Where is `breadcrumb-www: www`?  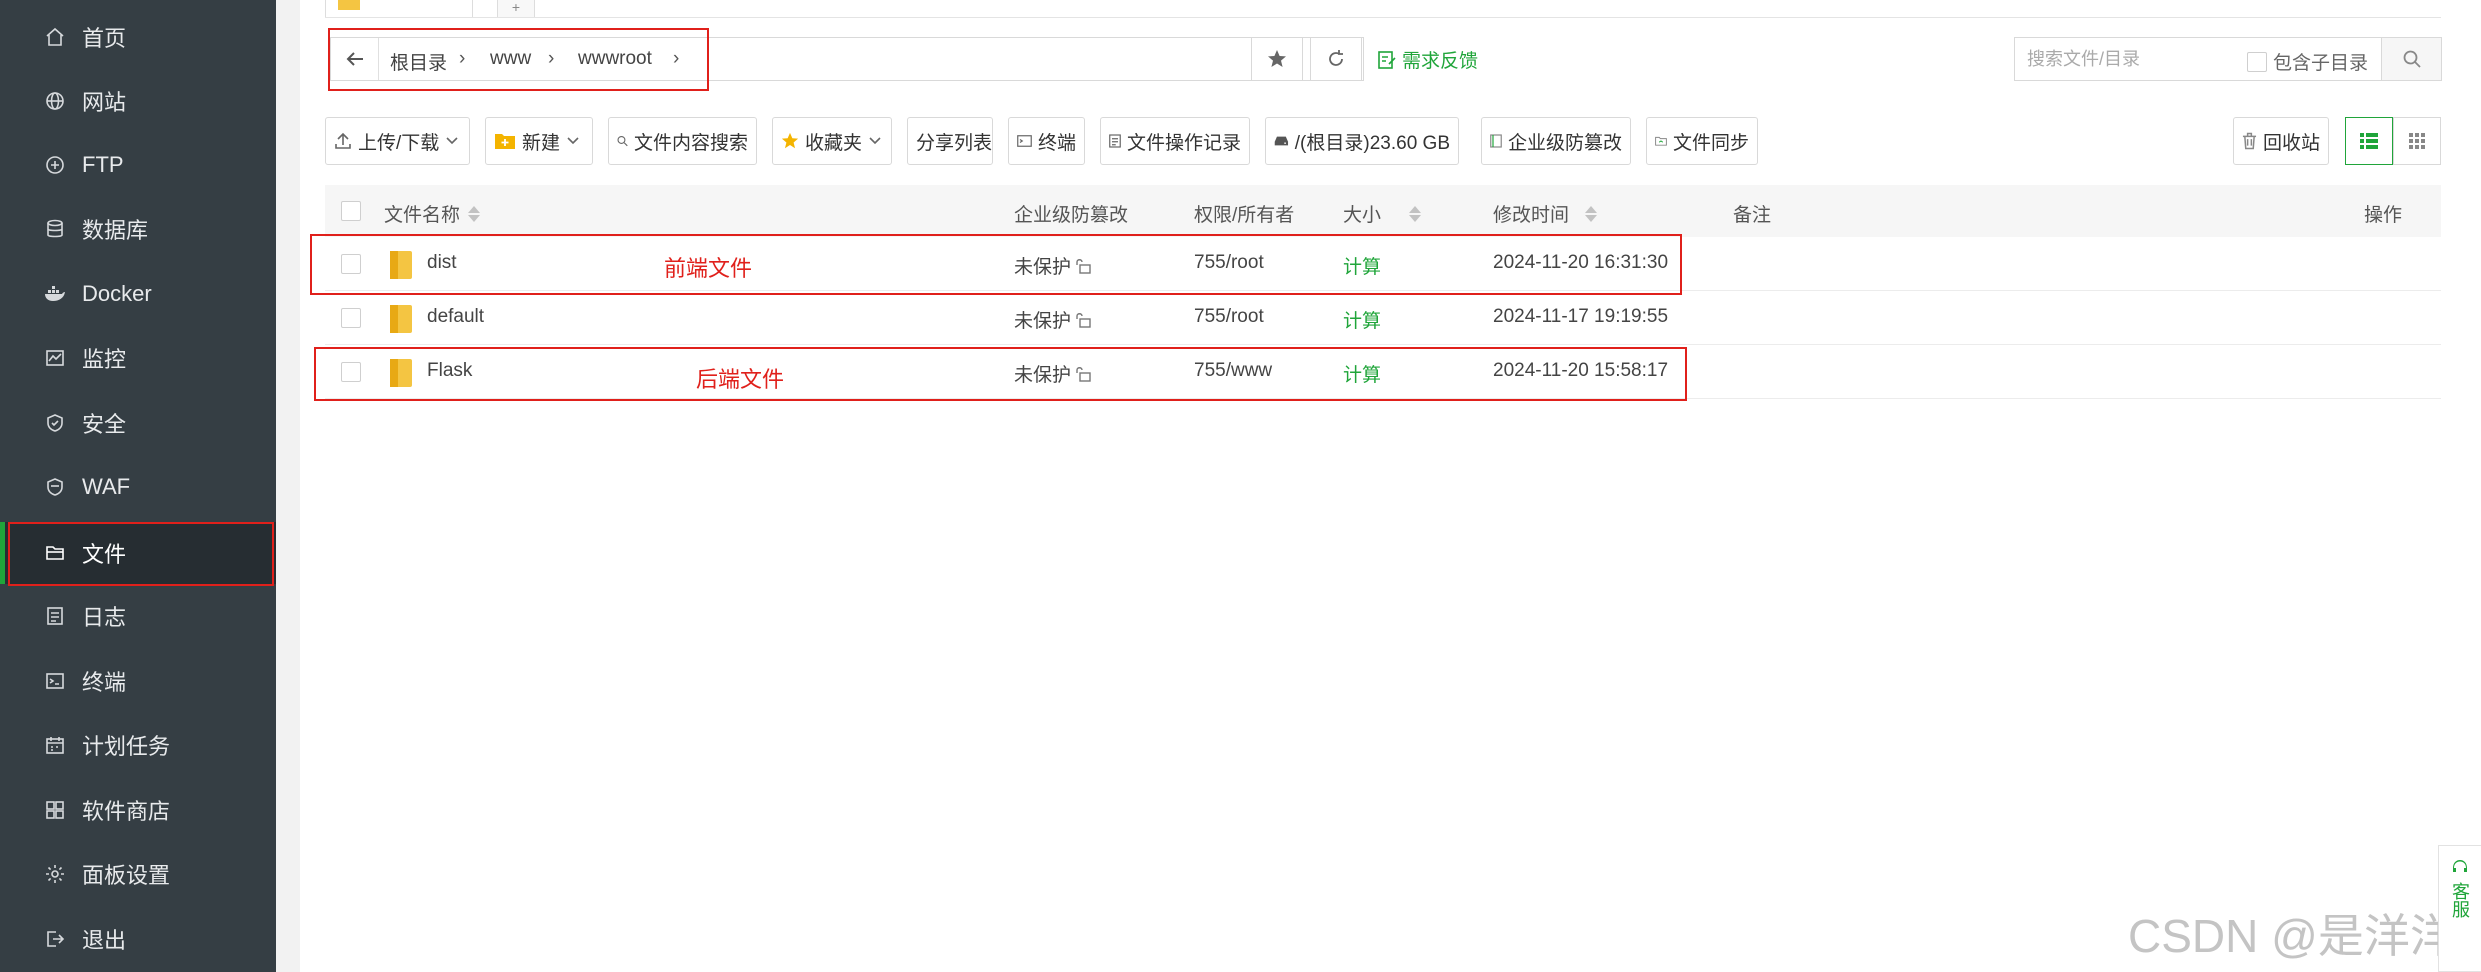 breadcrumb-www: www is located at coordinates (510, 59).